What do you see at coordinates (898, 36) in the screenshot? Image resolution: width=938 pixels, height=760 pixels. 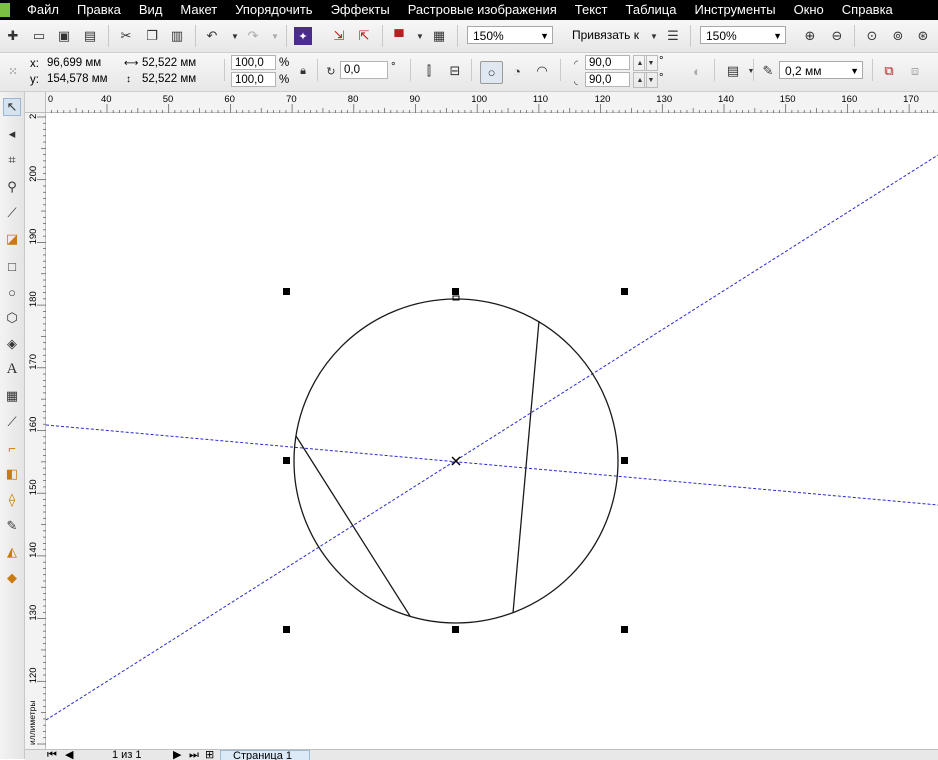 I see `zoom-all-icon: ⊚` at bounding box center [898, 36].